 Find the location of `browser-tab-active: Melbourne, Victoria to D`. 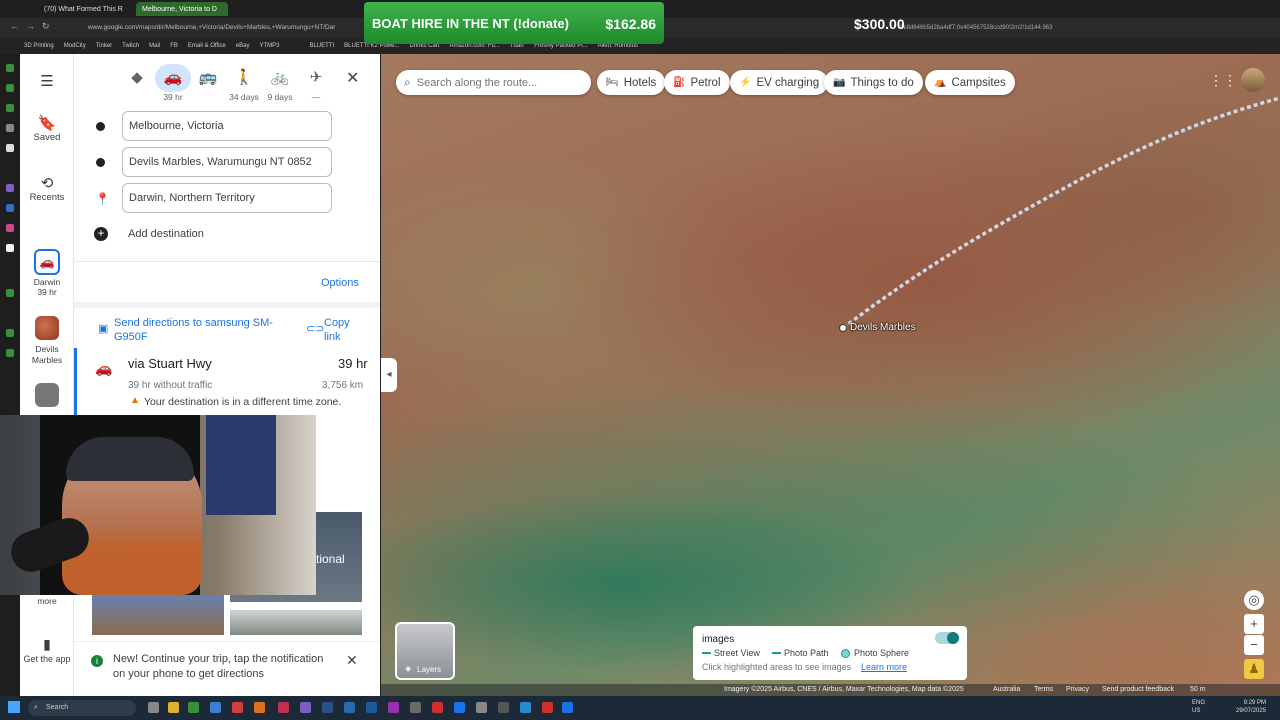

browser-tab-active: Melbourne, Victoria to D is located at coordinates (182, 9).